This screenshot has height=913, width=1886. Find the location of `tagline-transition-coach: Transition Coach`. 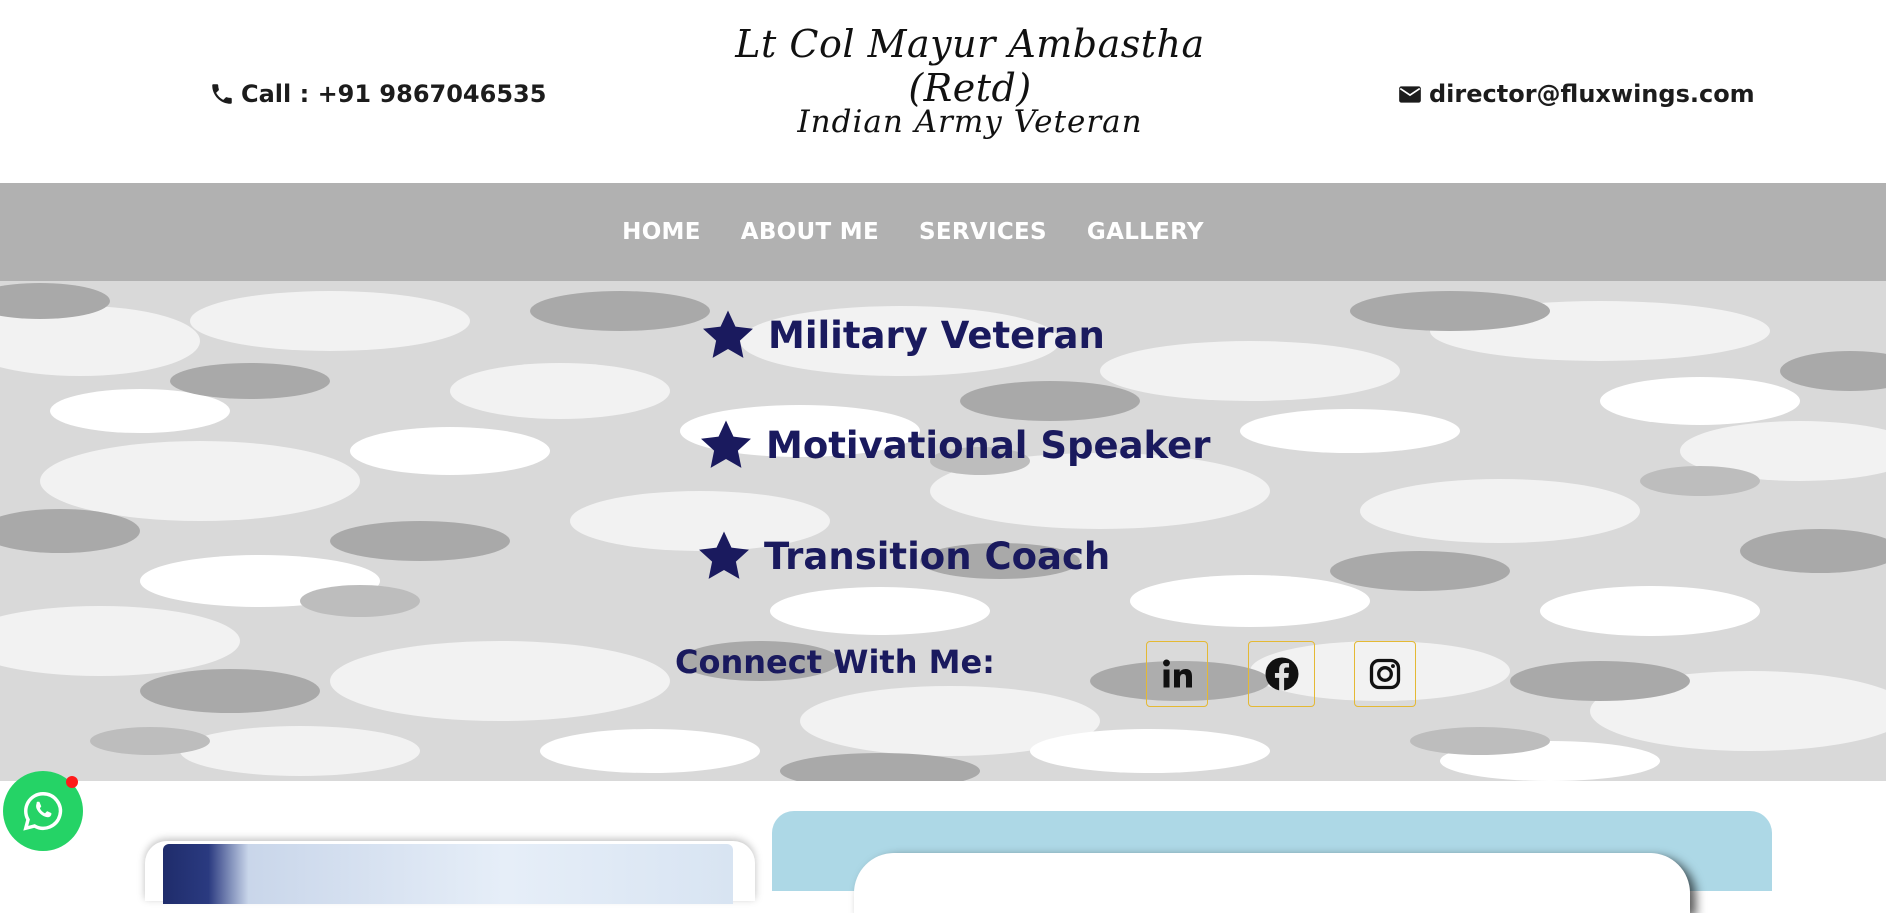

tagline-transition-coach: Transition Coach is located at coordinates (903, 556).